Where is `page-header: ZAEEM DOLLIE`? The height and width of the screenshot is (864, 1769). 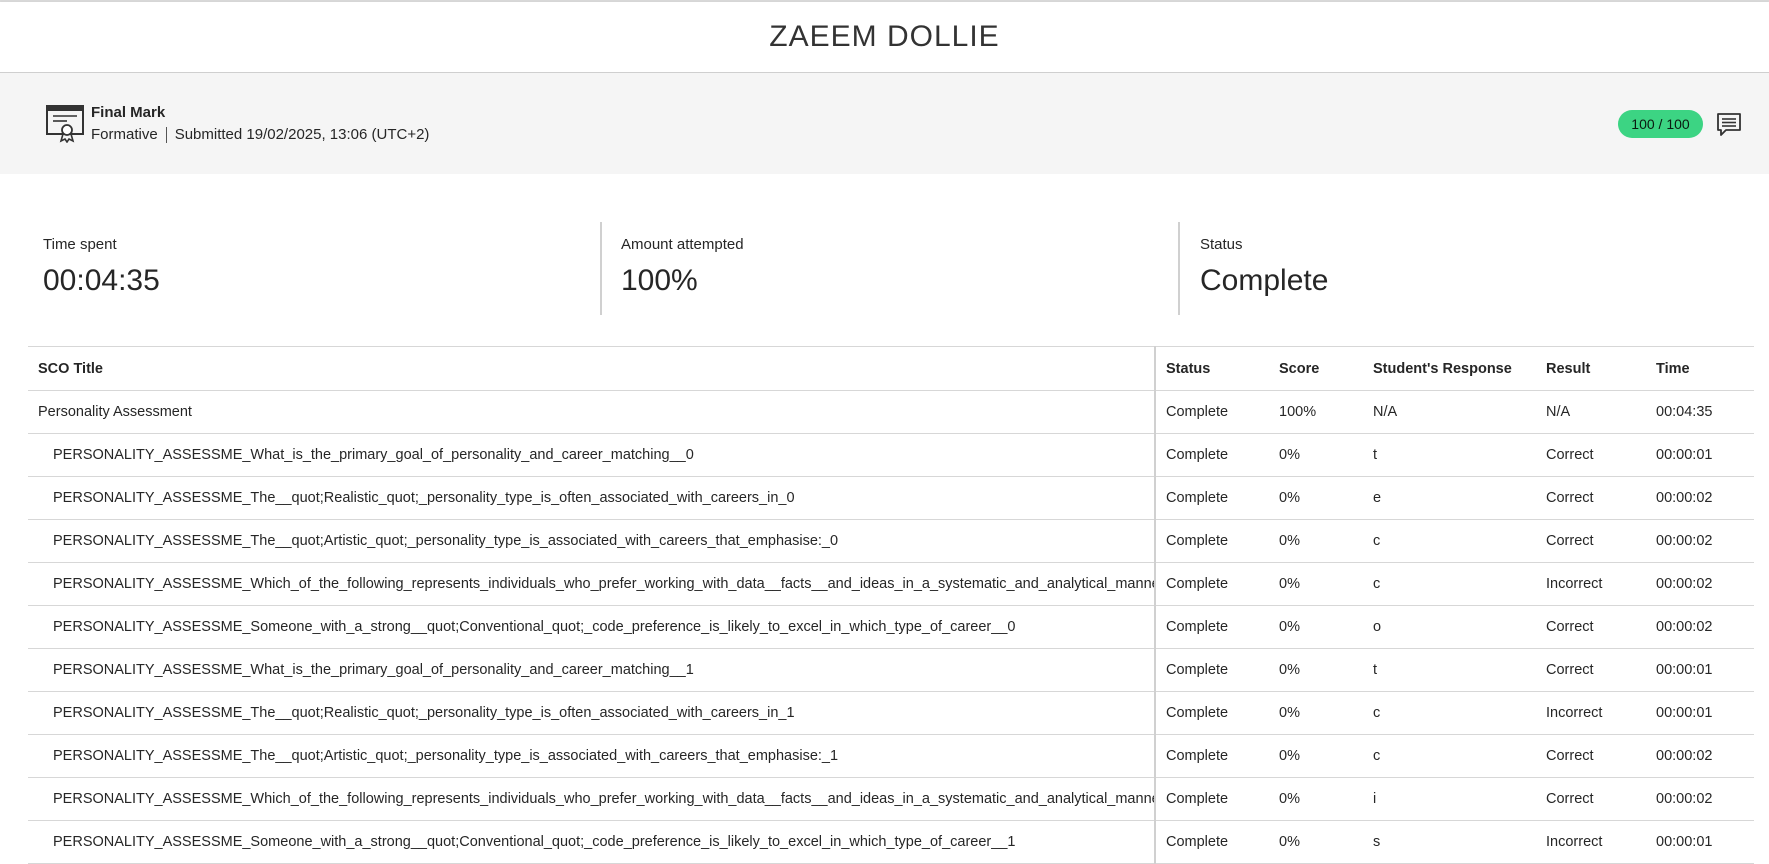
page-header: ZAEEM DOLLIE is located at coordinates (884, 37).